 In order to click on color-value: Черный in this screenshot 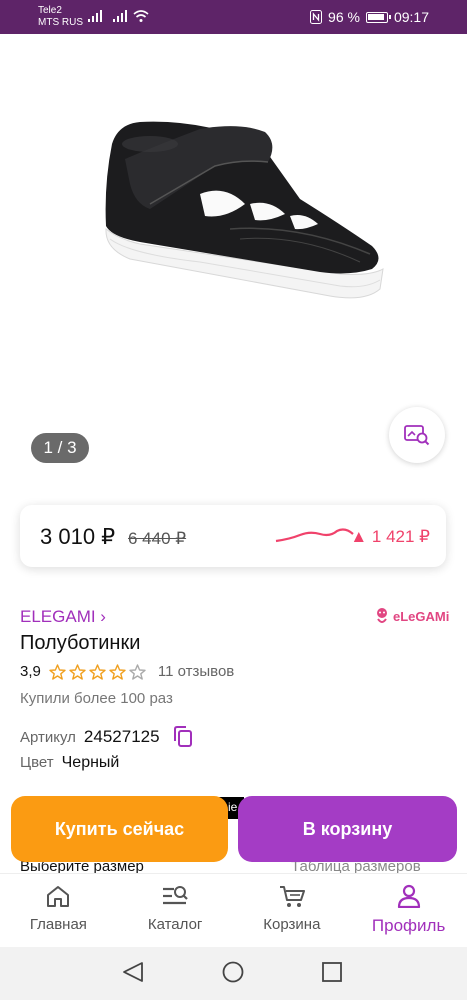, I will do `click(90, 762)`.